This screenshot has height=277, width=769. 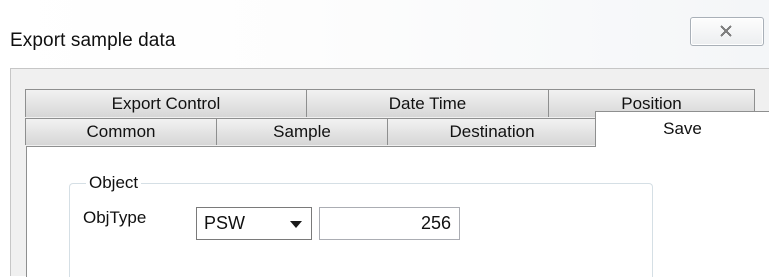 I want to click on tab-label: Save, so click(x=682, y=128).